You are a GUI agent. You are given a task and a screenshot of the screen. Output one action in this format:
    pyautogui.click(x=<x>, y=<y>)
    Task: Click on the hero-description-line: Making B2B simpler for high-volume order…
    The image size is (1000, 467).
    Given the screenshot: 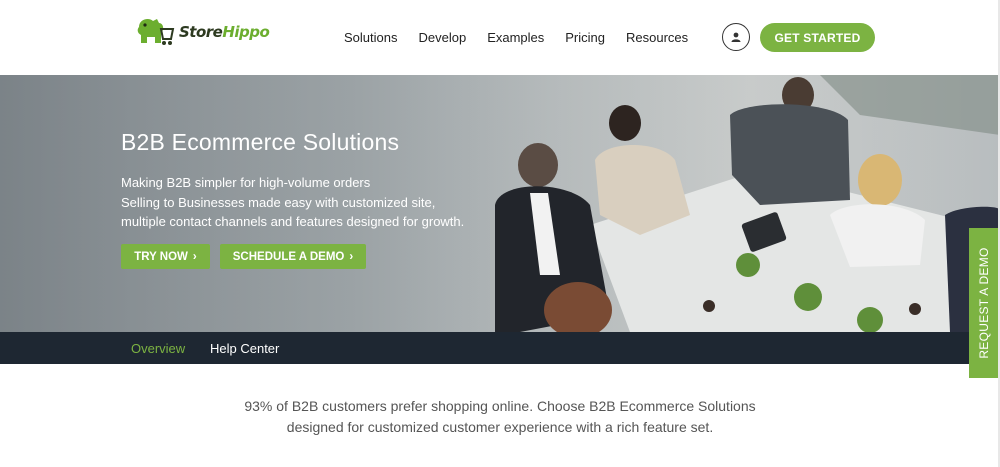 What is the action you would take?
    pyautogui.click(x=246, y=182)
    